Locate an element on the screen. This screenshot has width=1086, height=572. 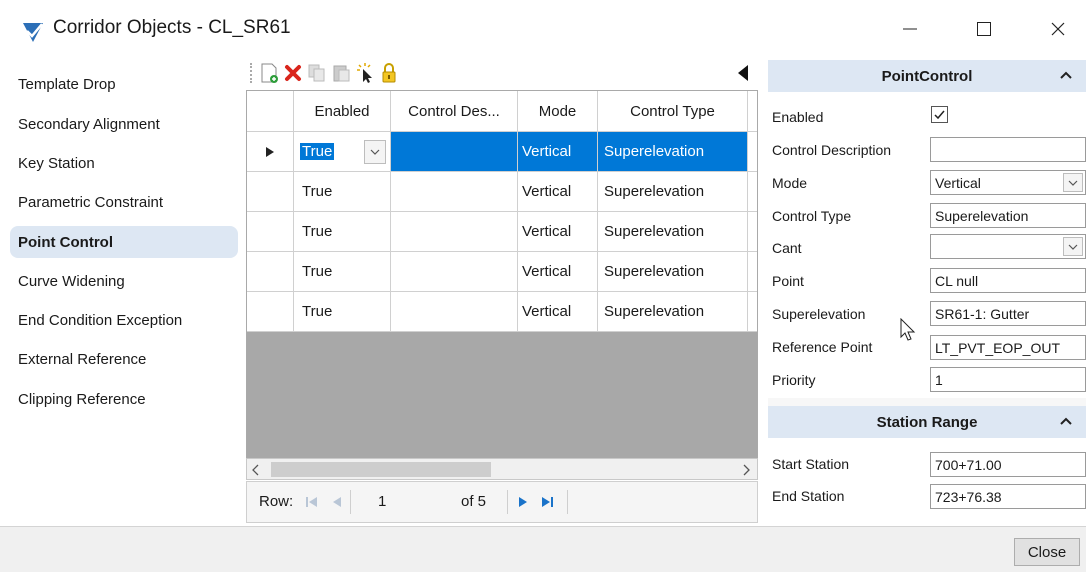
current-row-input: 1 is located at coordinates (382, 501).